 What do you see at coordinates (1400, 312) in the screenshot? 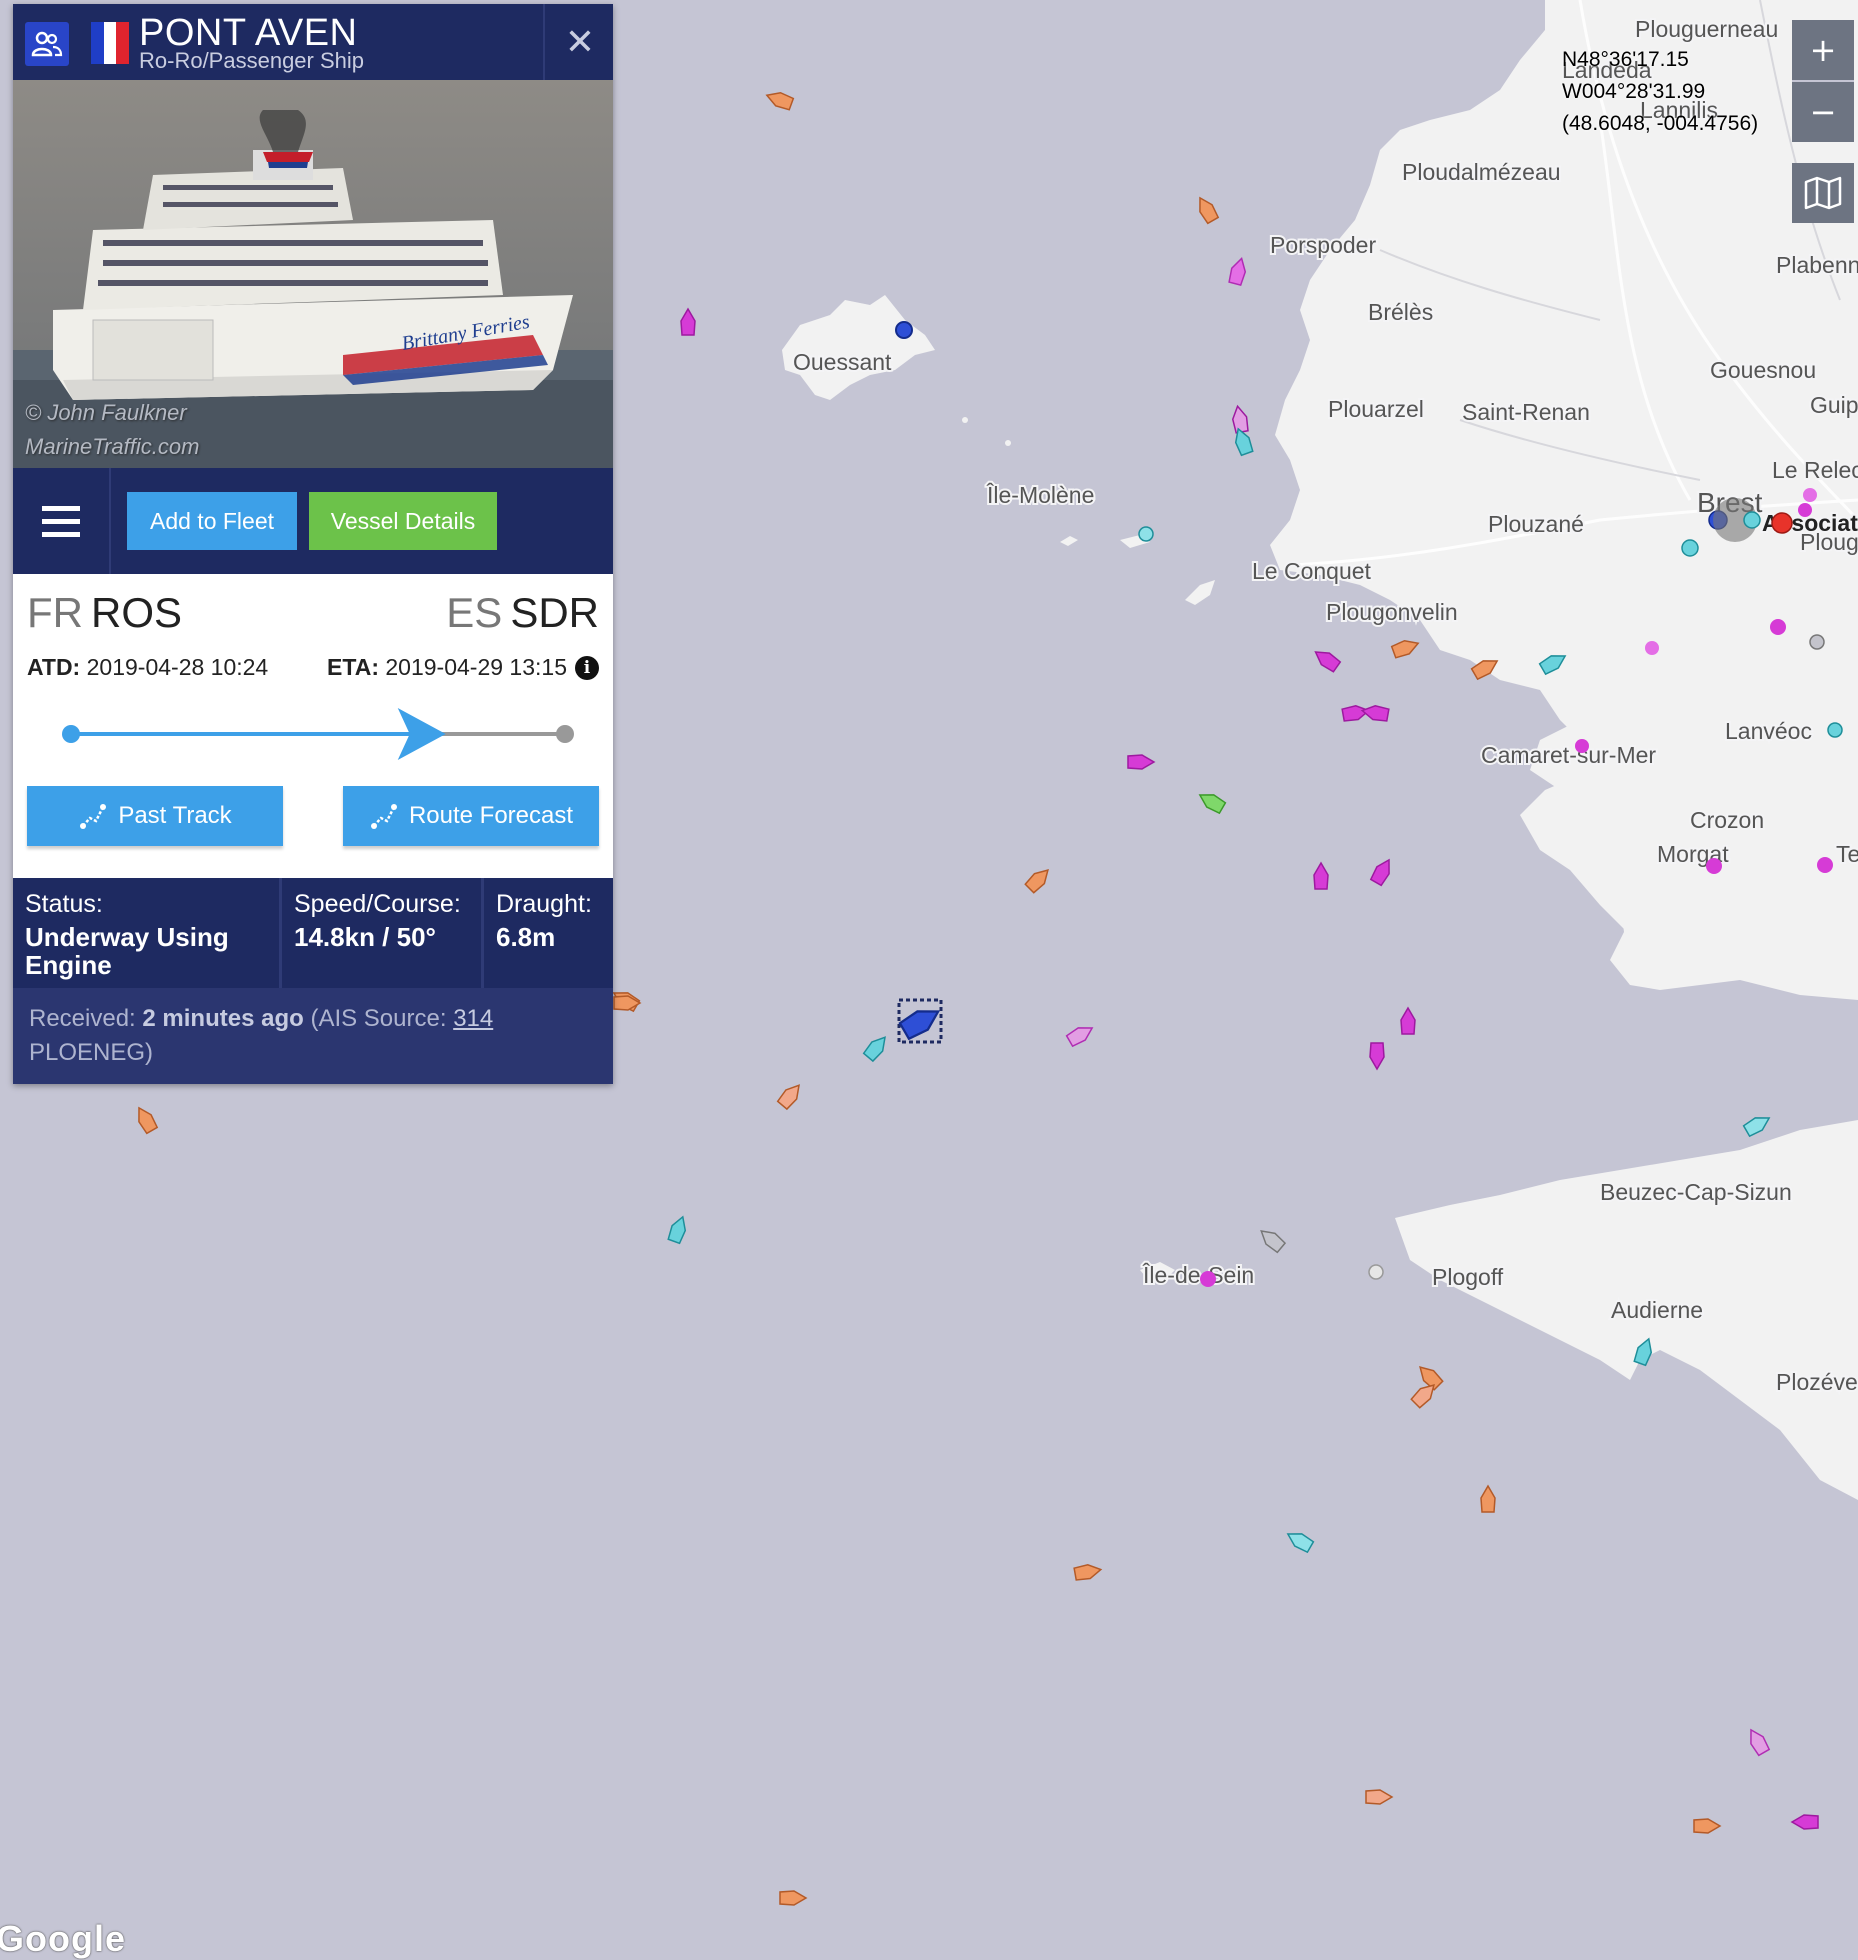
I see `place-breles: Brélès` at bounding box center [1400, 312].